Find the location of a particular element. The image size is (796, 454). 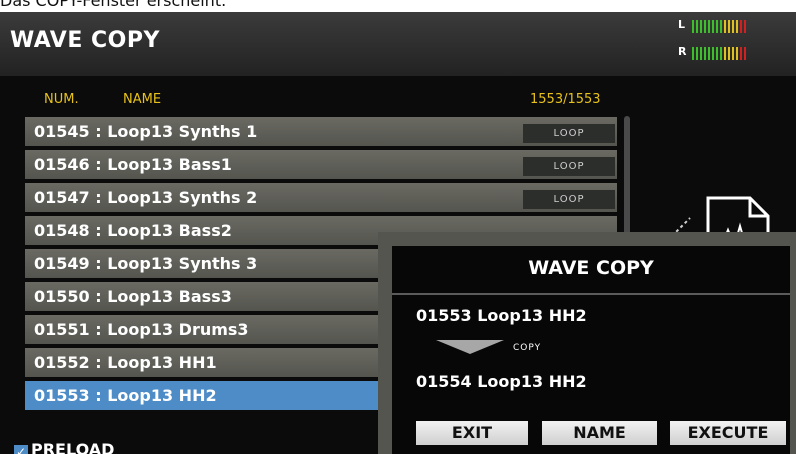

exit-button: EXIT is located at coordinates (472, 433).